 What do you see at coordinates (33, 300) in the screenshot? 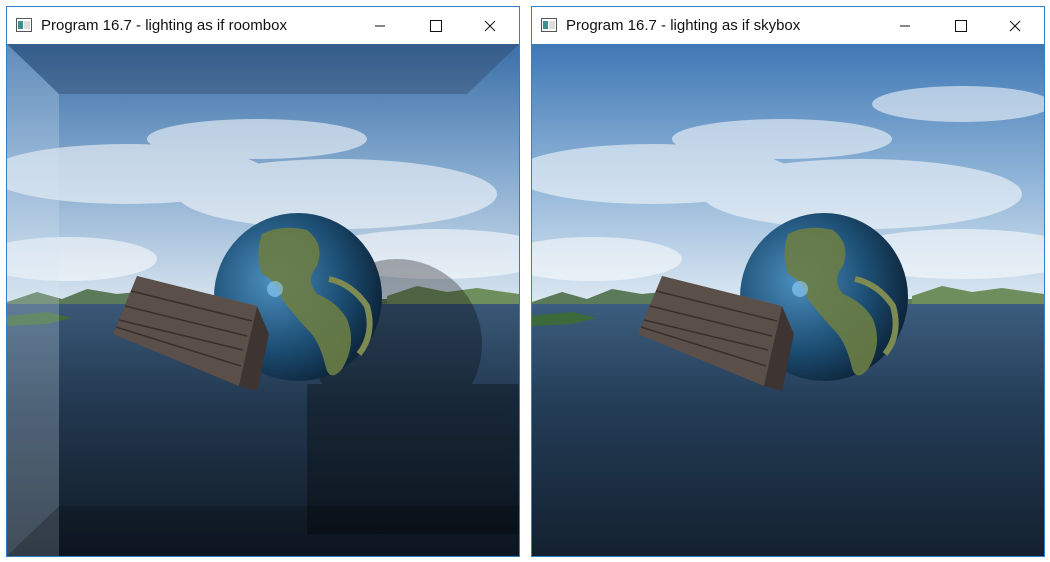
I see `room-left-wall` at bounding box center [33, 300].